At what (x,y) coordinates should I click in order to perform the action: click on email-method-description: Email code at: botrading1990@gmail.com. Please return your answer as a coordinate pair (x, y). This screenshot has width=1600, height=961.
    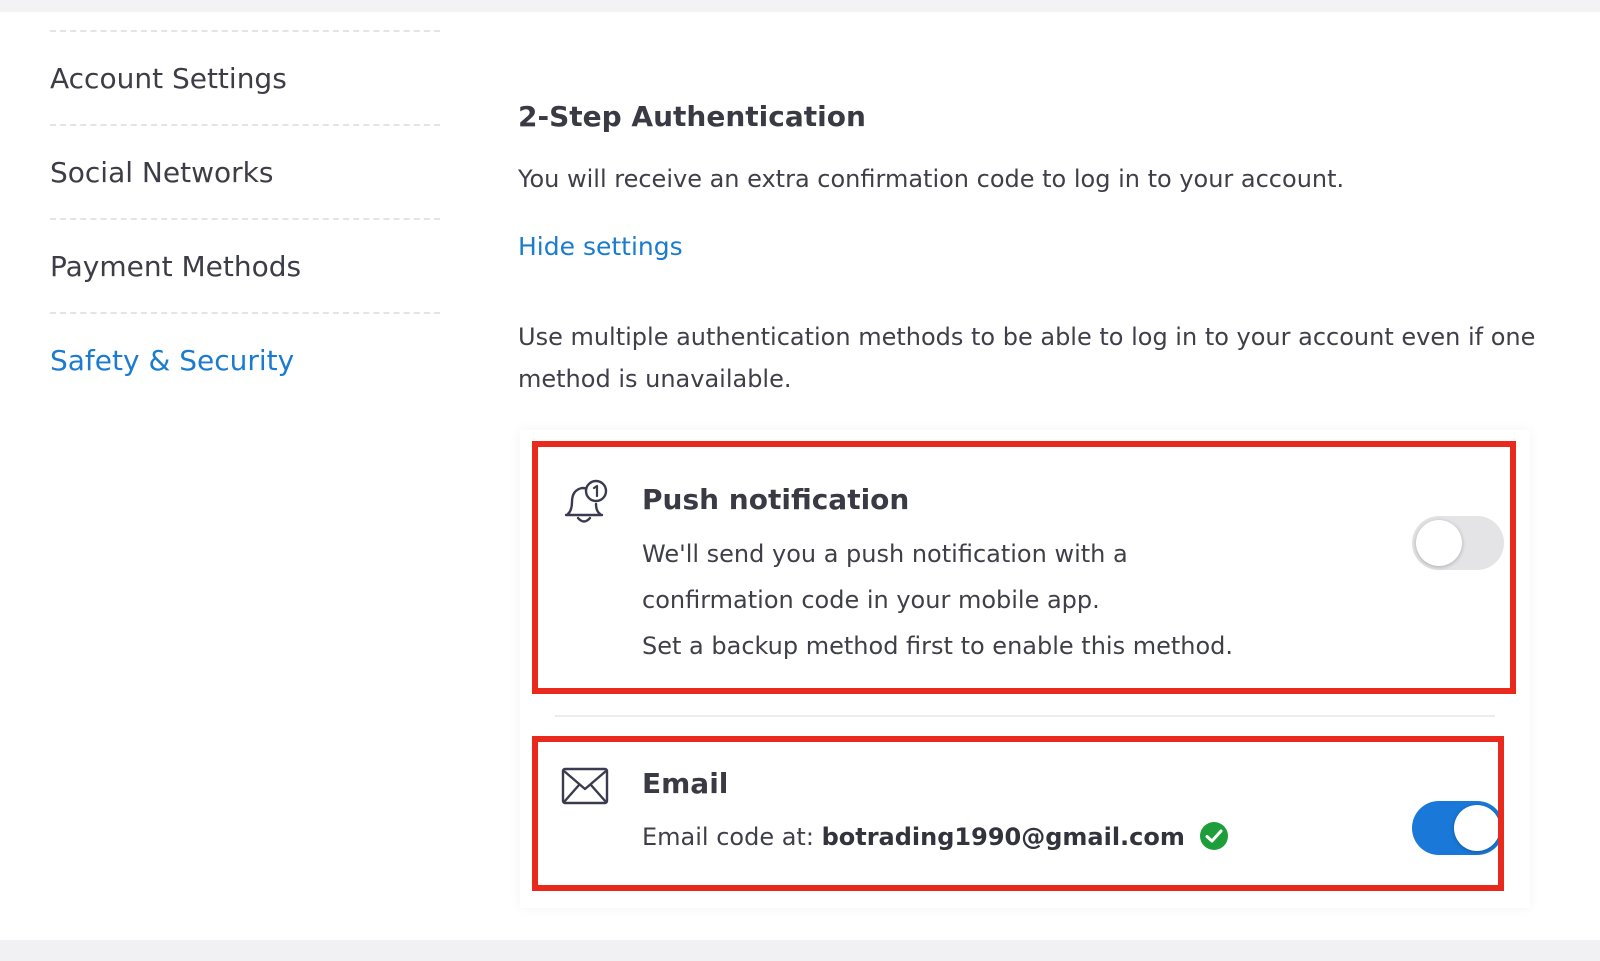
    Looking at the image, I should click on (1022, 837).